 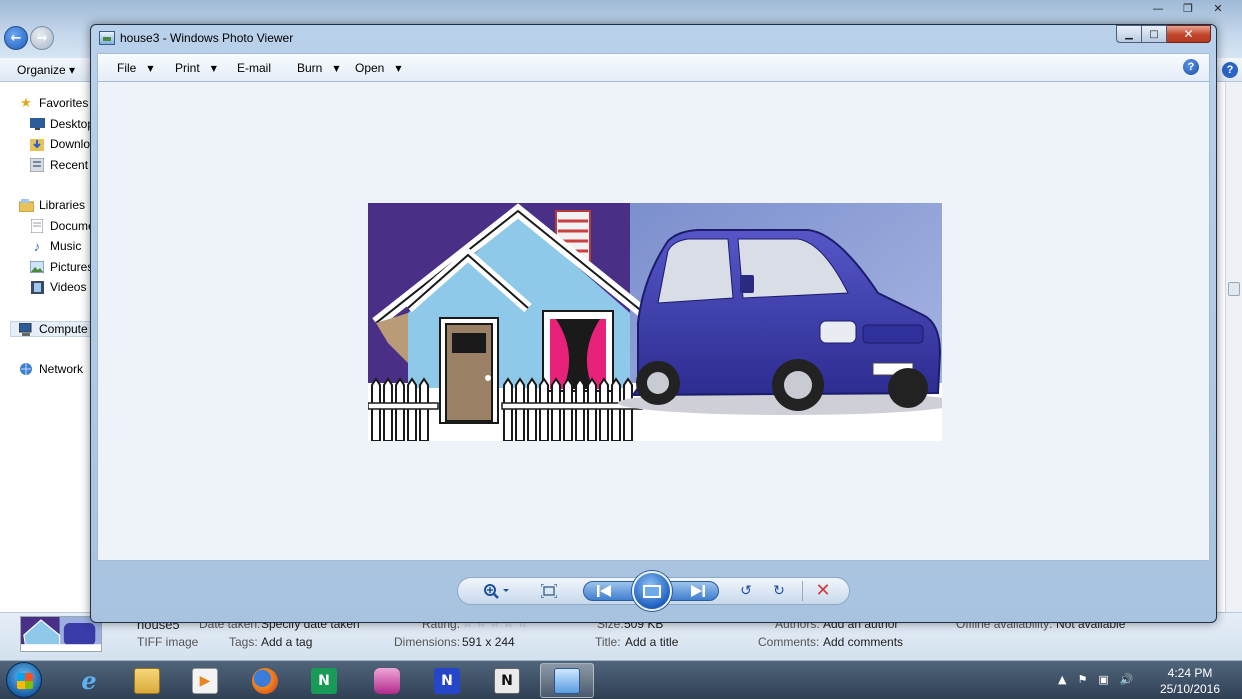 What do you see at coordinates (168, 642) in the screenshot?
I see `file-type: TIFF image` at bounding box center [168, 642].